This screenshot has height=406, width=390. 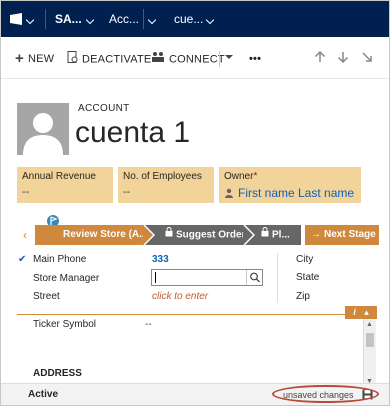 What do you see at coordinates (277, 278) in the screenshot?
I see `column-divider` at bounding box center [277, 278].